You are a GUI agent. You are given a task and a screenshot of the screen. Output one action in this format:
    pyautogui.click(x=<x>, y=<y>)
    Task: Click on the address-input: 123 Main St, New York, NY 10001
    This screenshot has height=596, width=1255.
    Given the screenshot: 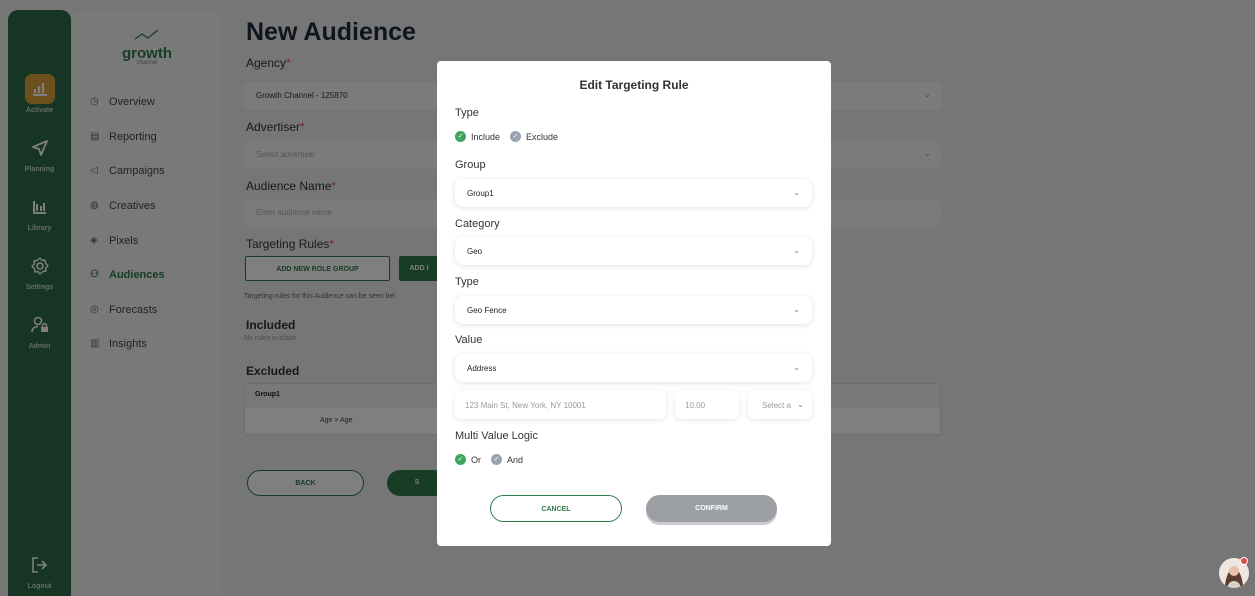 What is the action you would take?
    pyautogui.click(x=560, y=405)
    